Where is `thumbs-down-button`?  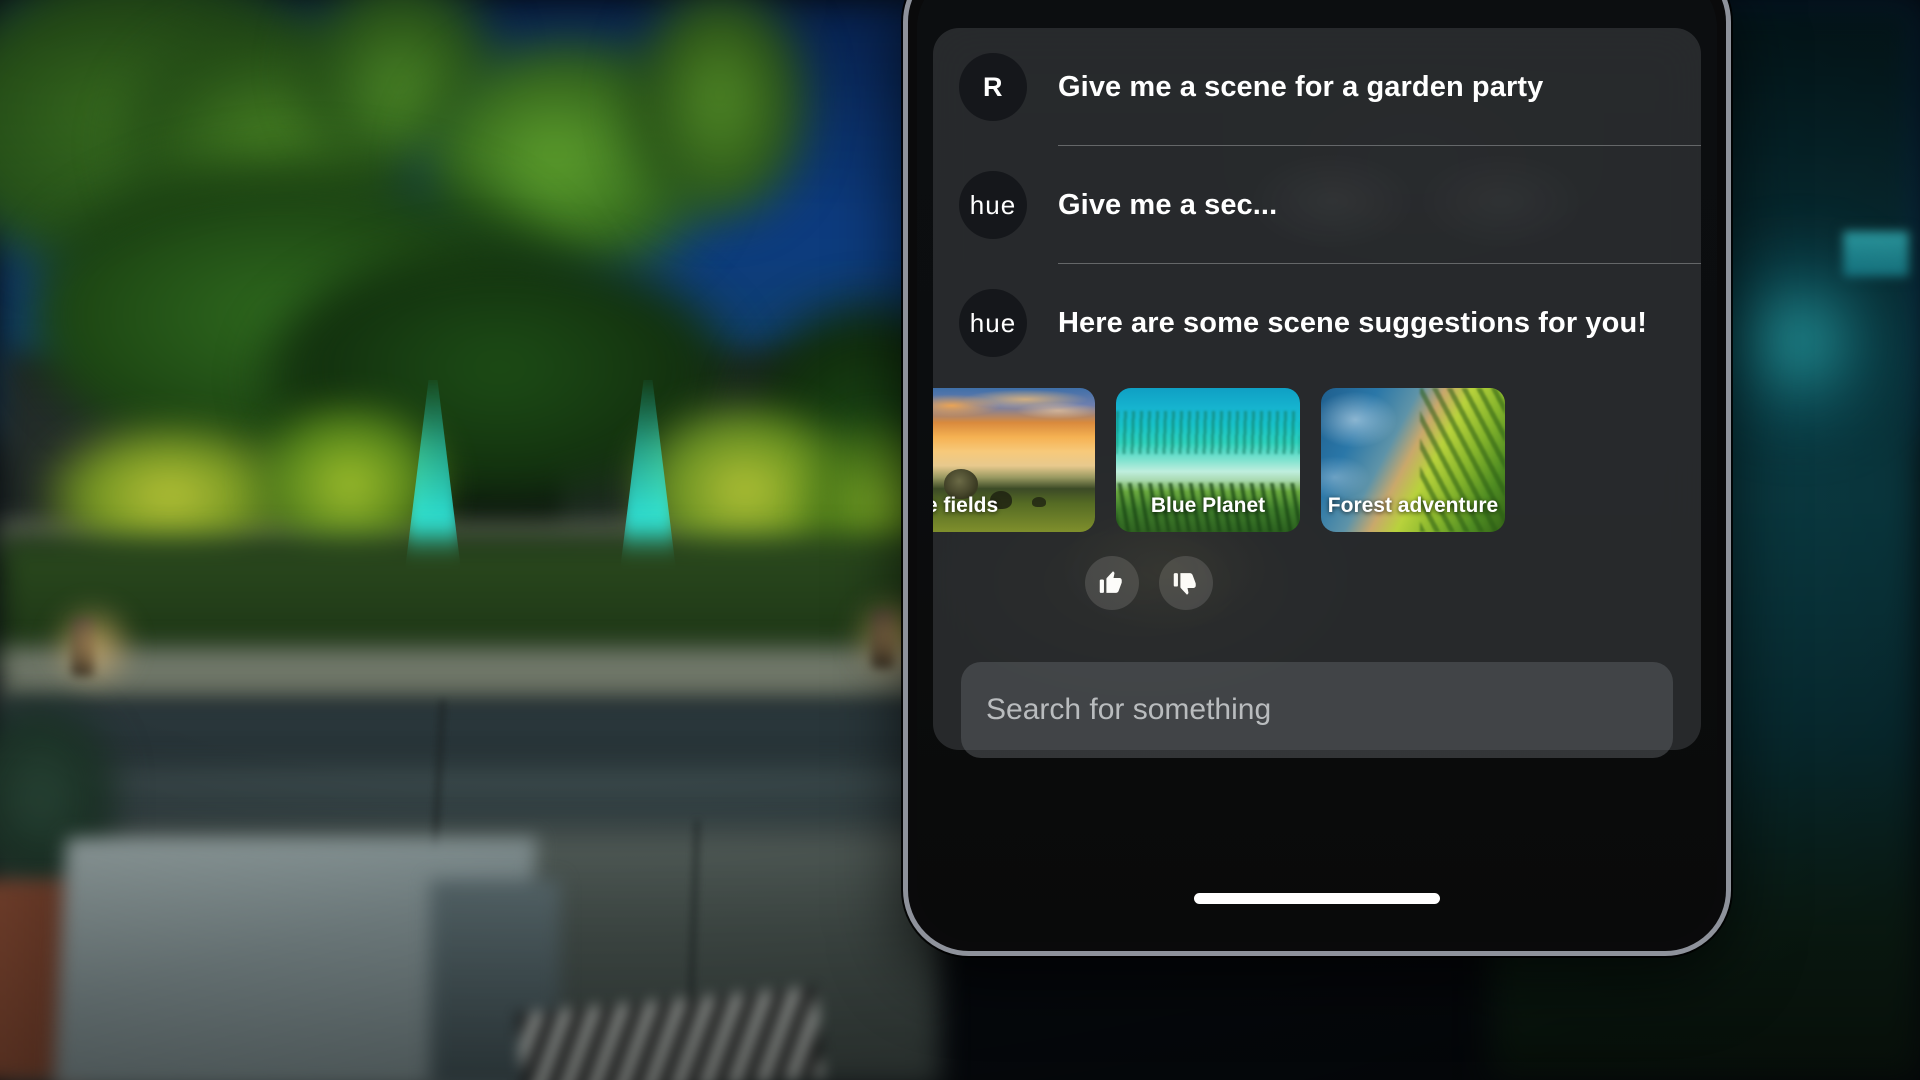
thumbs-down-button is located at coordinates (1186, 583).